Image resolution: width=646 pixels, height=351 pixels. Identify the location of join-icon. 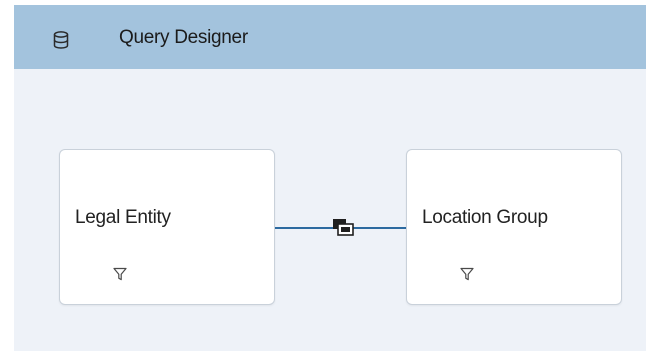
(344, 227).